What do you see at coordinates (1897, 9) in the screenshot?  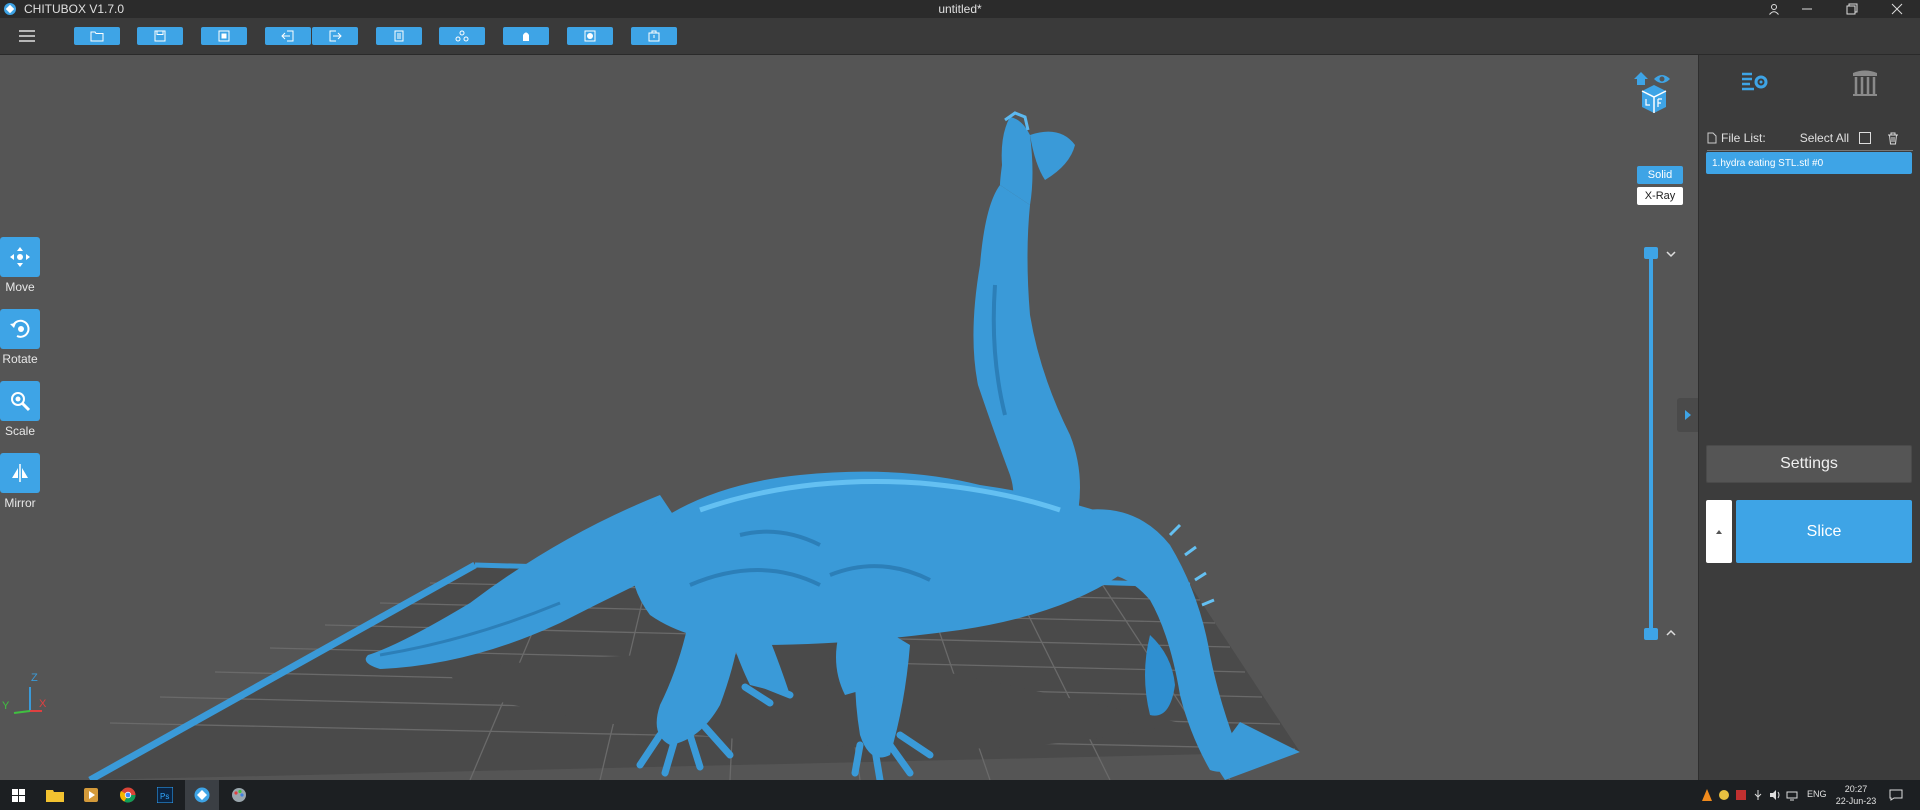 I see `close-icon` at bounding box center [1897, 9].